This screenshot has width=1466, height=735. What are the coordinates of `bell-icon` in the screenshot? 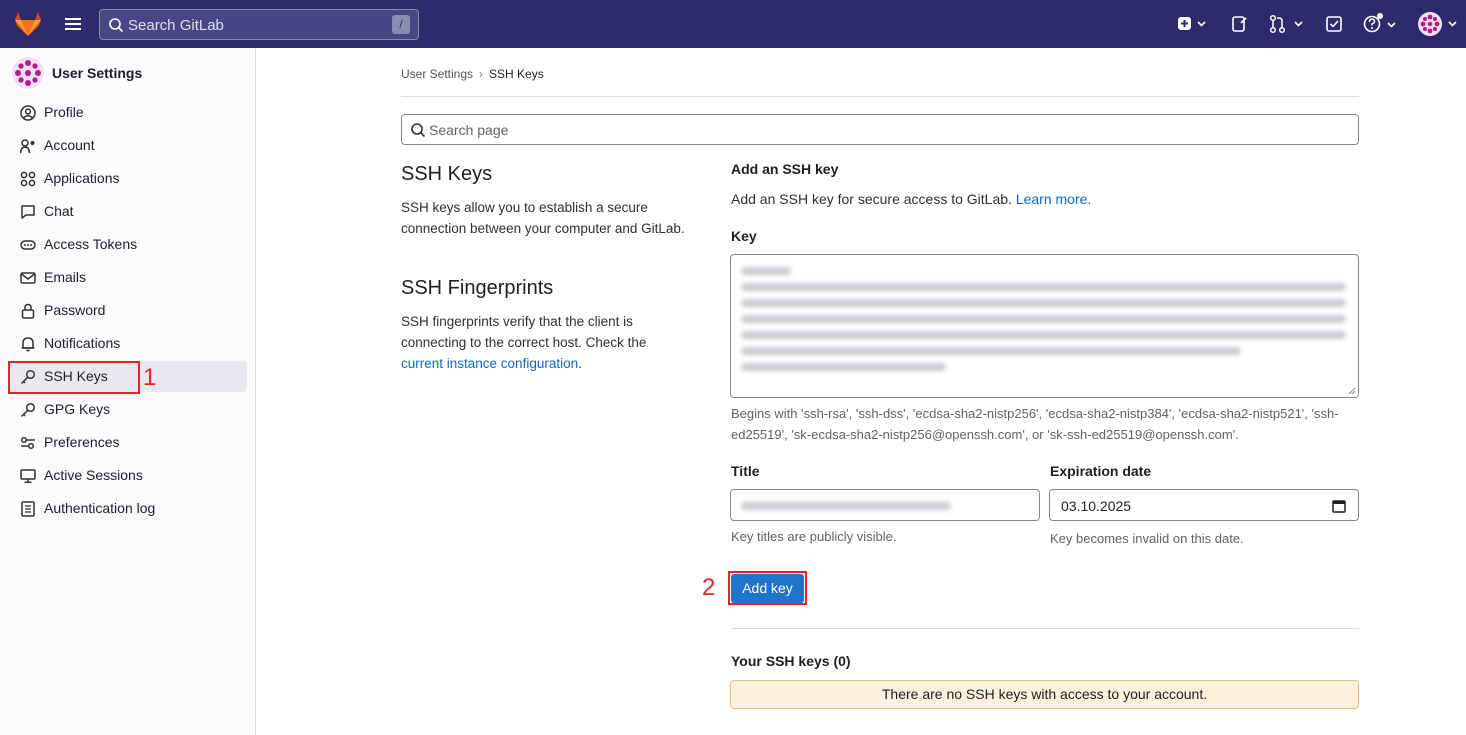 It's located at (28, 344).